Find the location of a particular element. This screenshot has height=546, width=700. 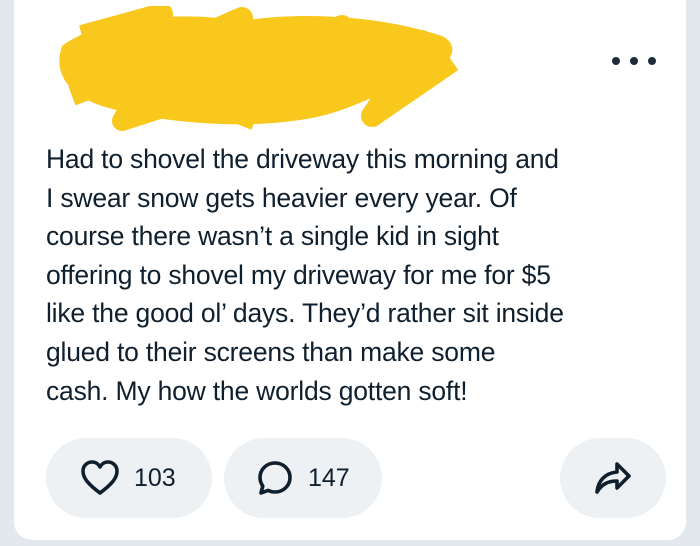

reply-count: 147 is located at coordinates (329, 477).